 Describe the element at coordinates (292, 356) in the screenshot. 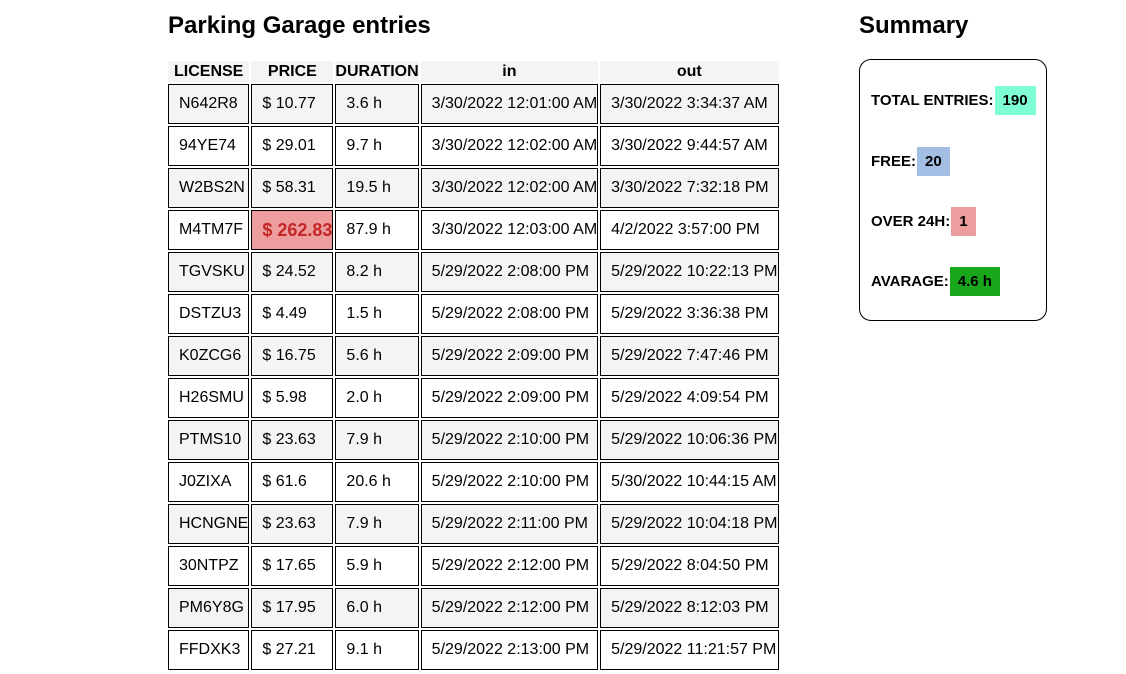

I see `cell-price: $ 16.75` at that location.